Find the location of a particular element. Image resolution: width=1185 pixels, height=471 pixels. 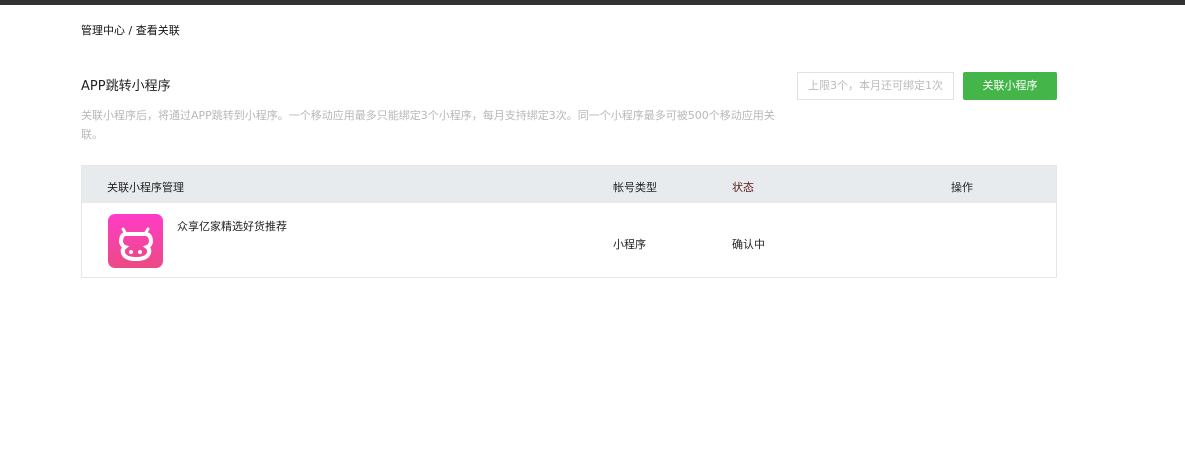

cow-logo-icon is located at coordinates (135, 241).